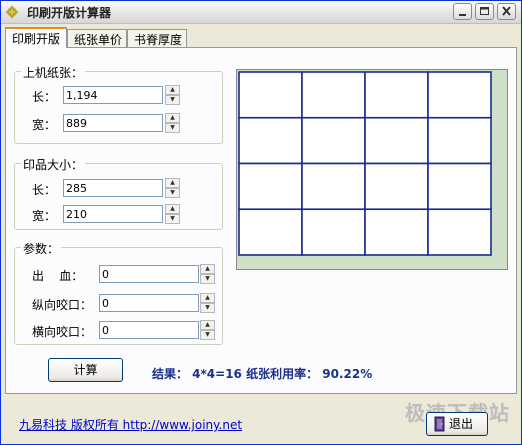 This screenshot has width=522, height=445. I want to click on app-icon, so click(12, 12).